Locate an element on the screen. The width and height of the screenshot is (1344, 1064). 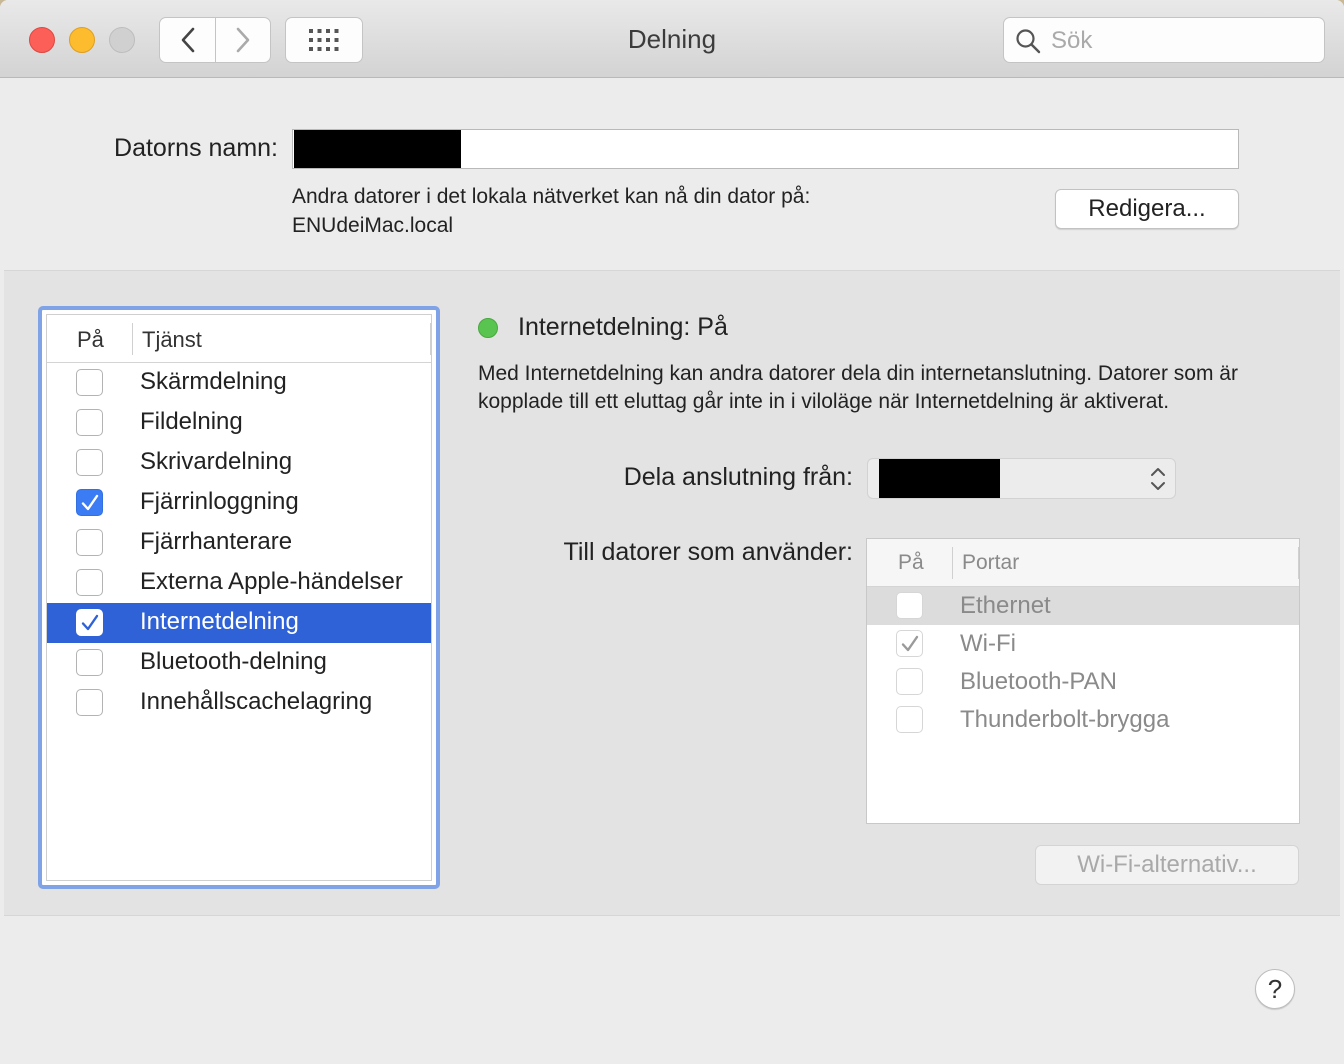
share-from-label: Dela anslutning från: is located at coordinates (738, 477).